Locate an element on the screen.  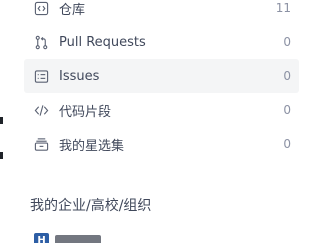
collection-icon is located at coordinates (41, 144).